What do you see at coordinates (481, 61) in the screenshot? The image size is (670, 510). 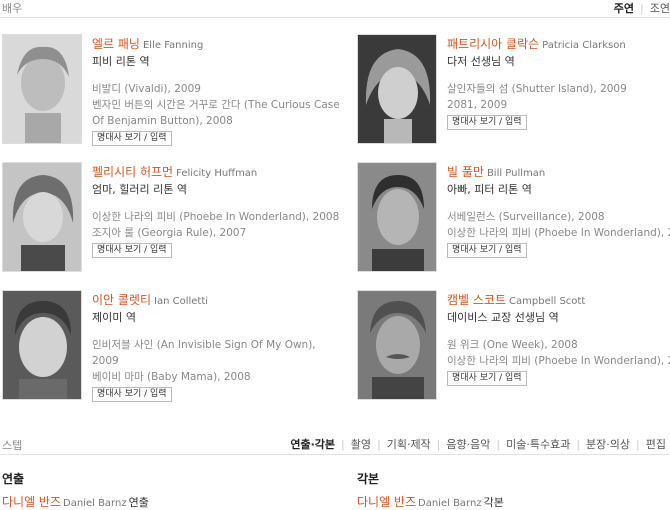 I see `cast-role: 다저 선생님 역` at bounding box center [481, 61].